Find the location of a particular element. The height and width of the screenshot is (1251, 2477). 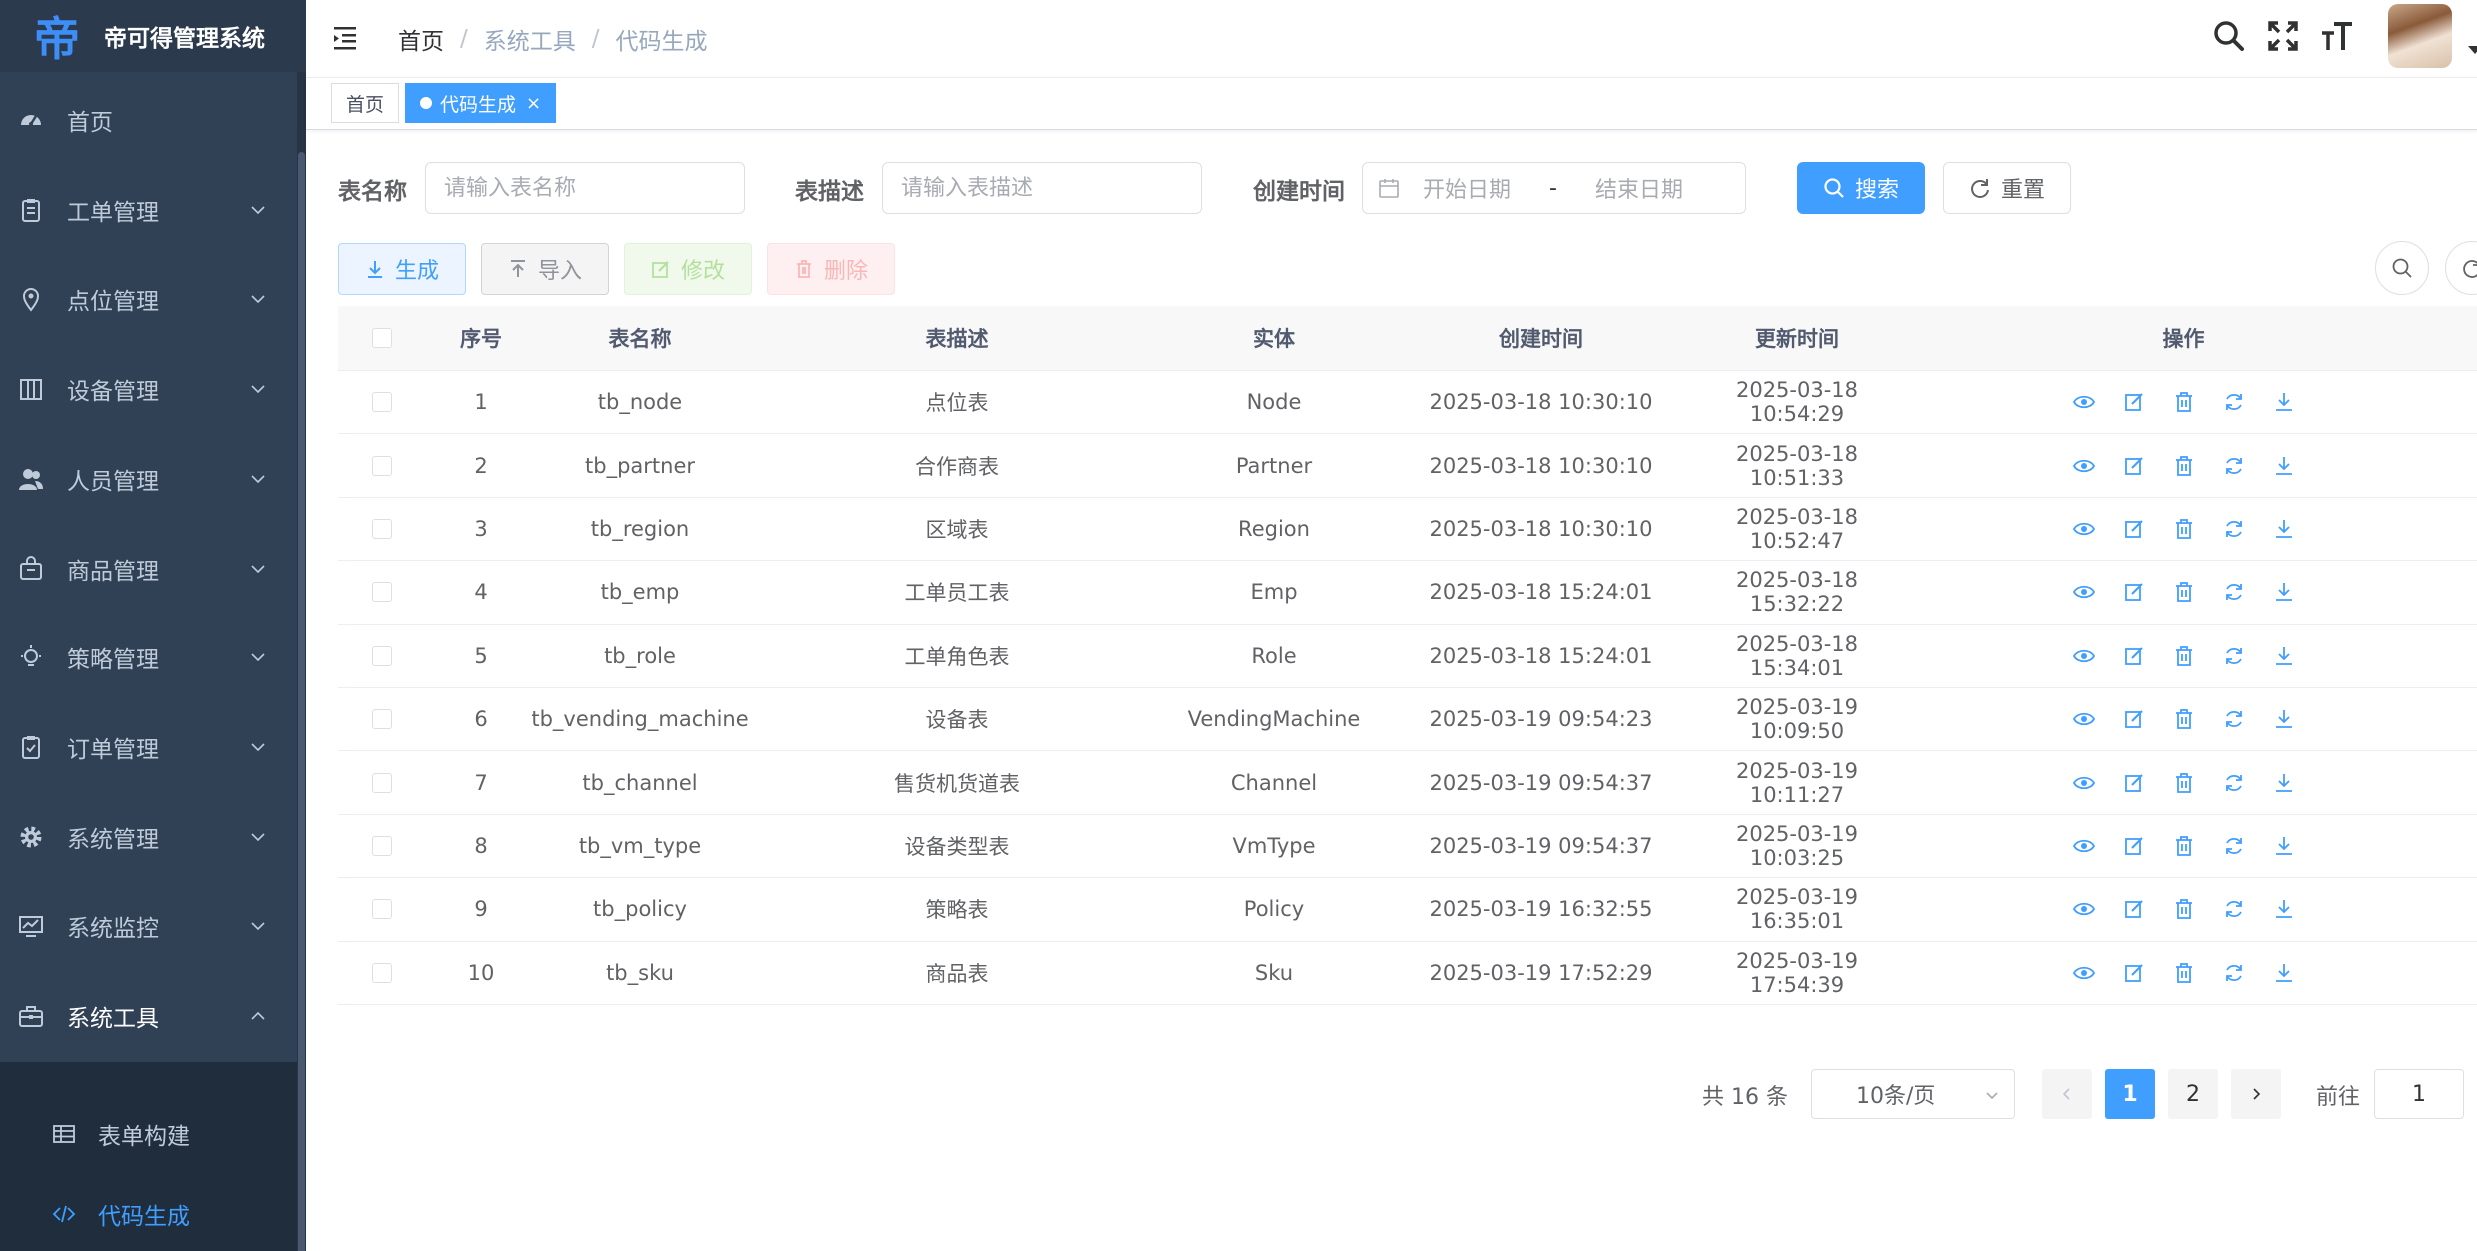

fullscreen-icon is located at coordinates (2283, 36).